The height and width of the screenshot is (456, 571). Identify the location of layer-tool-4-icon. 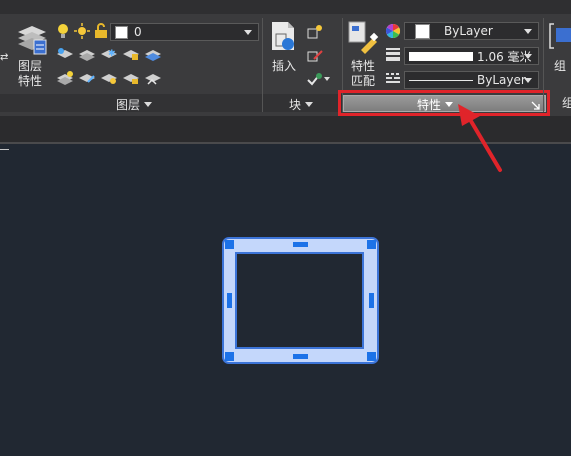
(131, 55).